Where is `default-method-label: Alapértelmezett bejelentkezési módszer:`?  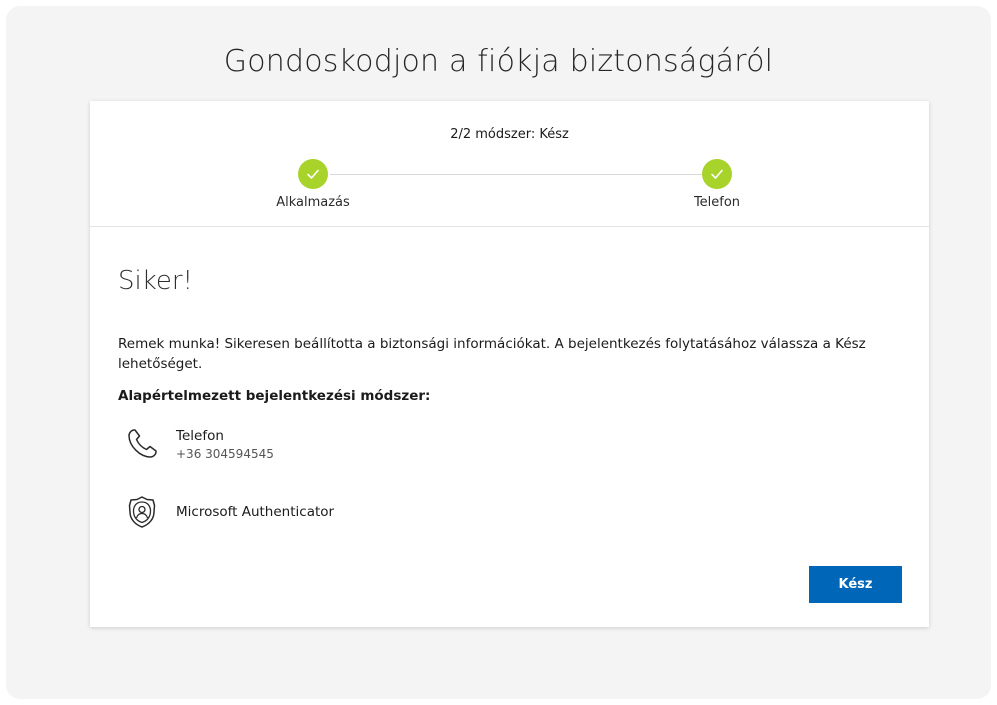
default-method-label: Alapértelmezett bejelentkezési módszer: is located at coordinates (274, 396).